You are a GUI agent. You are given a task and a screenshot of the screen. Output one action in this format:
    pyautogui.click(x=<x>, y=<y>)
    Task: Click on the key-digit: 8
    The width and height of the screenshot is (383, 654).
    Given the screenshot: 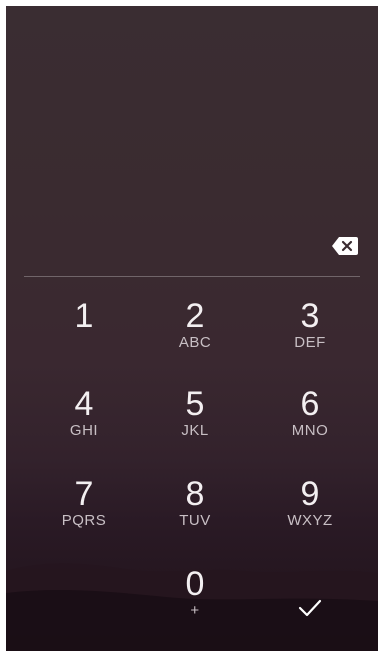 What is the action you would take?
    pyautogui.click(x=195, y=494)
    